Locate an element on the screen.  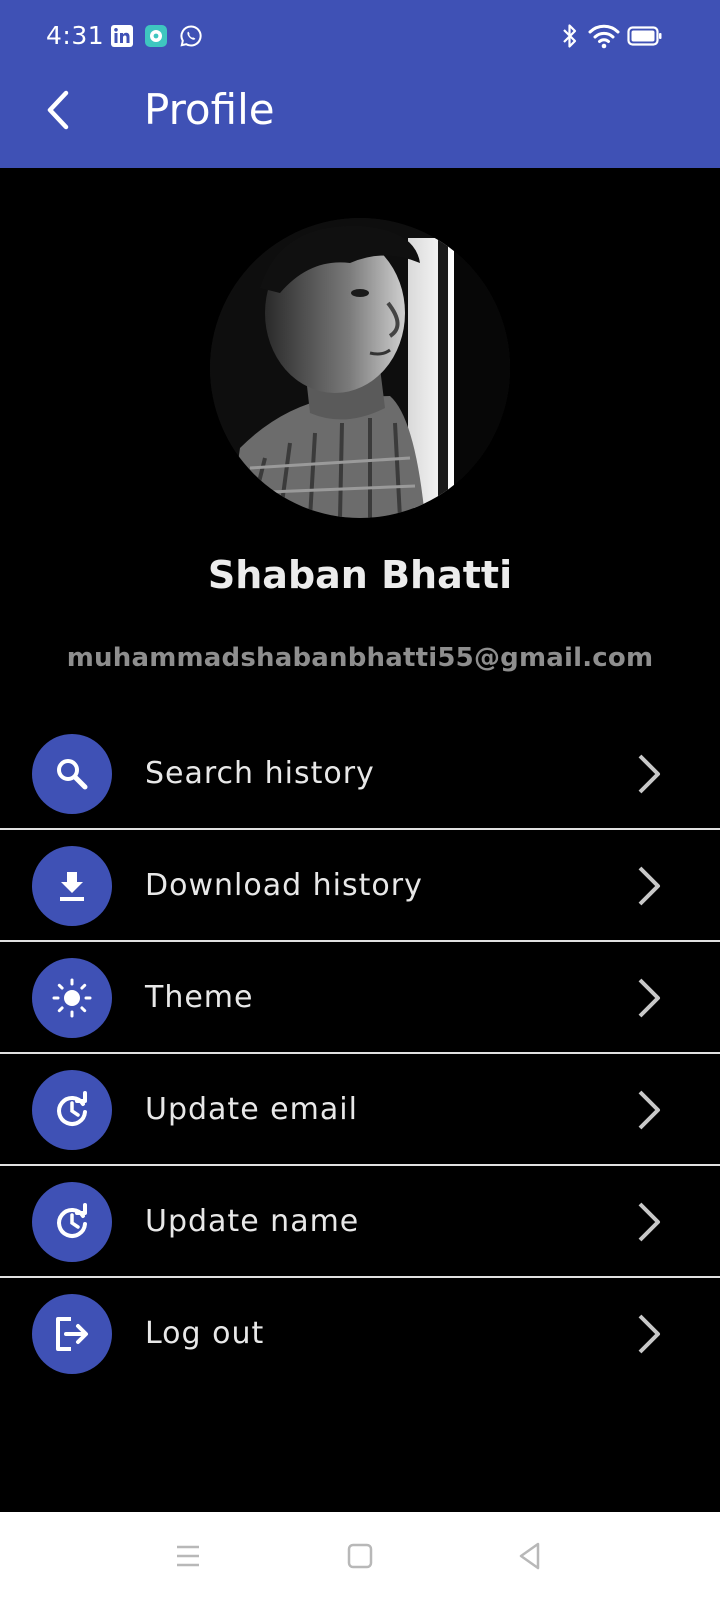
search-icon is located at coordinates (72, 774).